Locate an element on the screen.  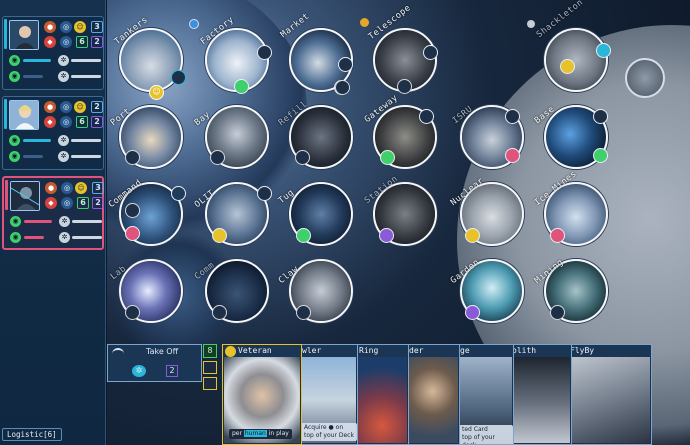
logistic-button: Logistic[6] is located at coordinates (32, 434).